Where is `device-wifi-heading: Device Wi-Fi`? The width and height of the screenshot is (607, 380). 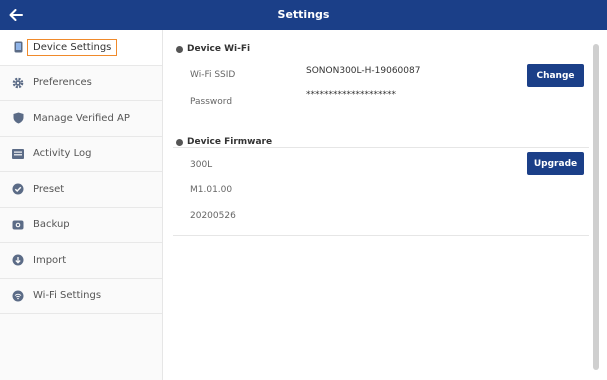
device-wifi-heading: Device Wi-Fi is located at coordinates (219, 49).